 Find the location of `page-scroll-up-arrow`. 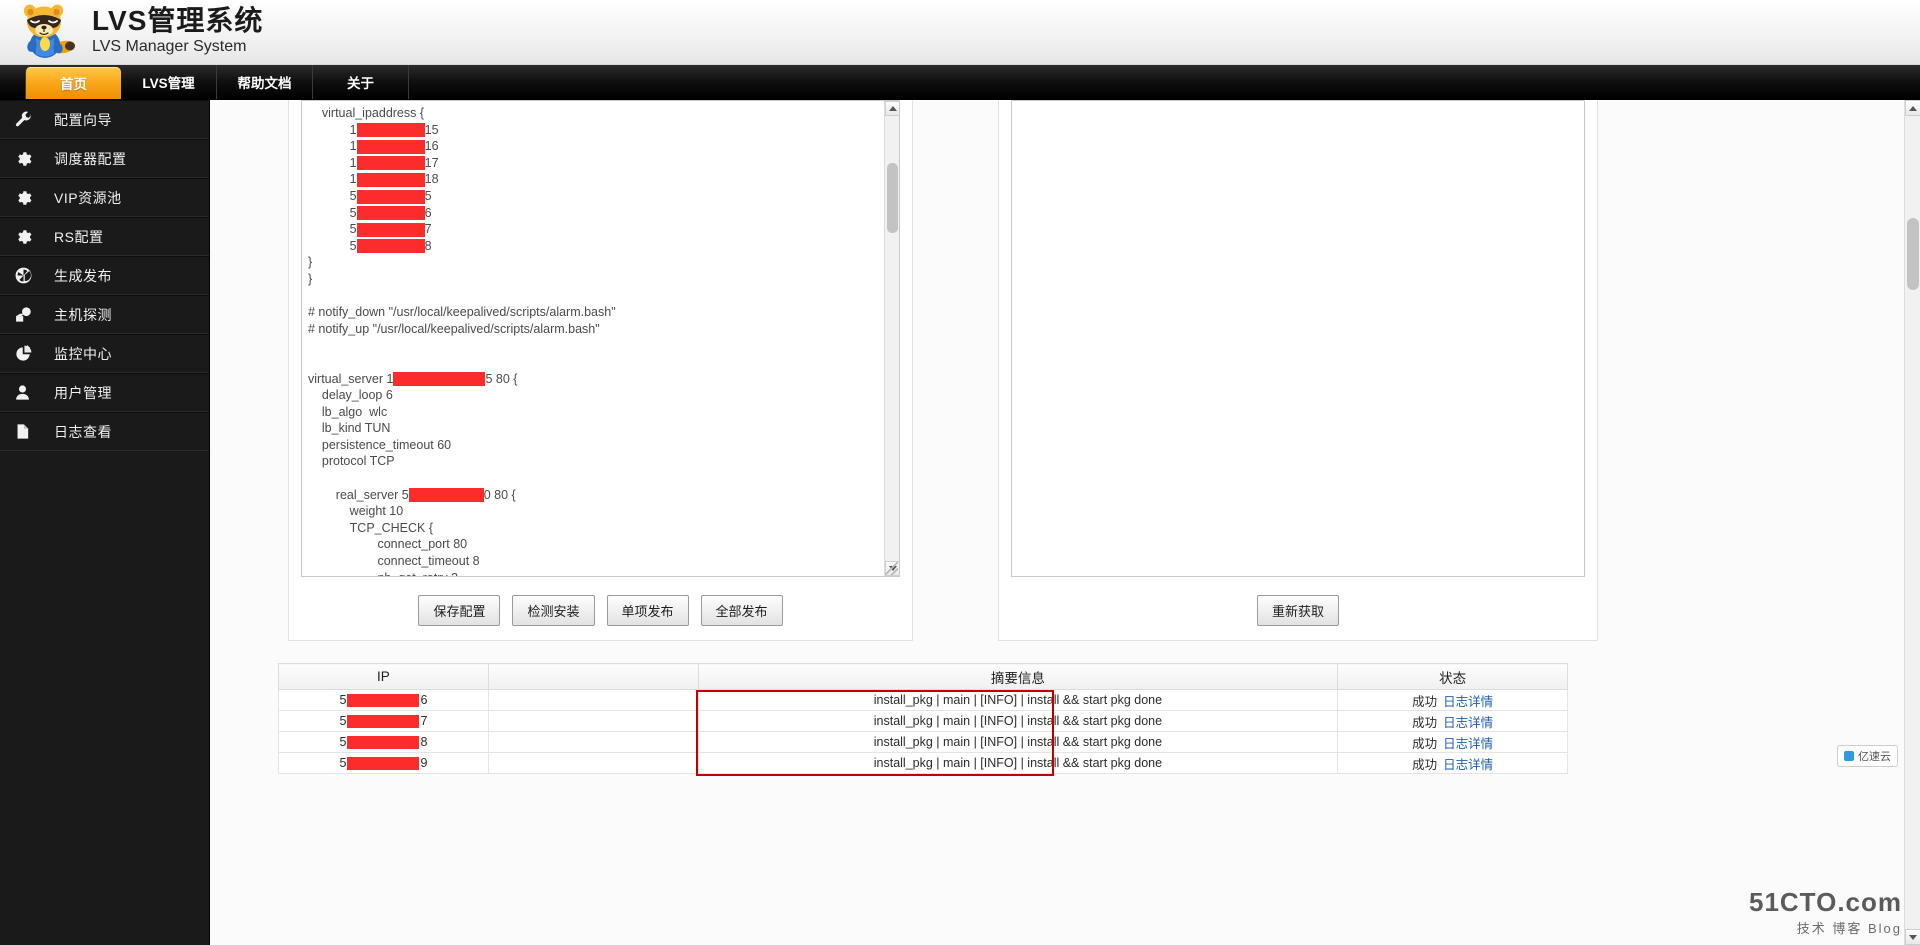

page-scroll-up-arrow is located at coordinates (1912, 108).